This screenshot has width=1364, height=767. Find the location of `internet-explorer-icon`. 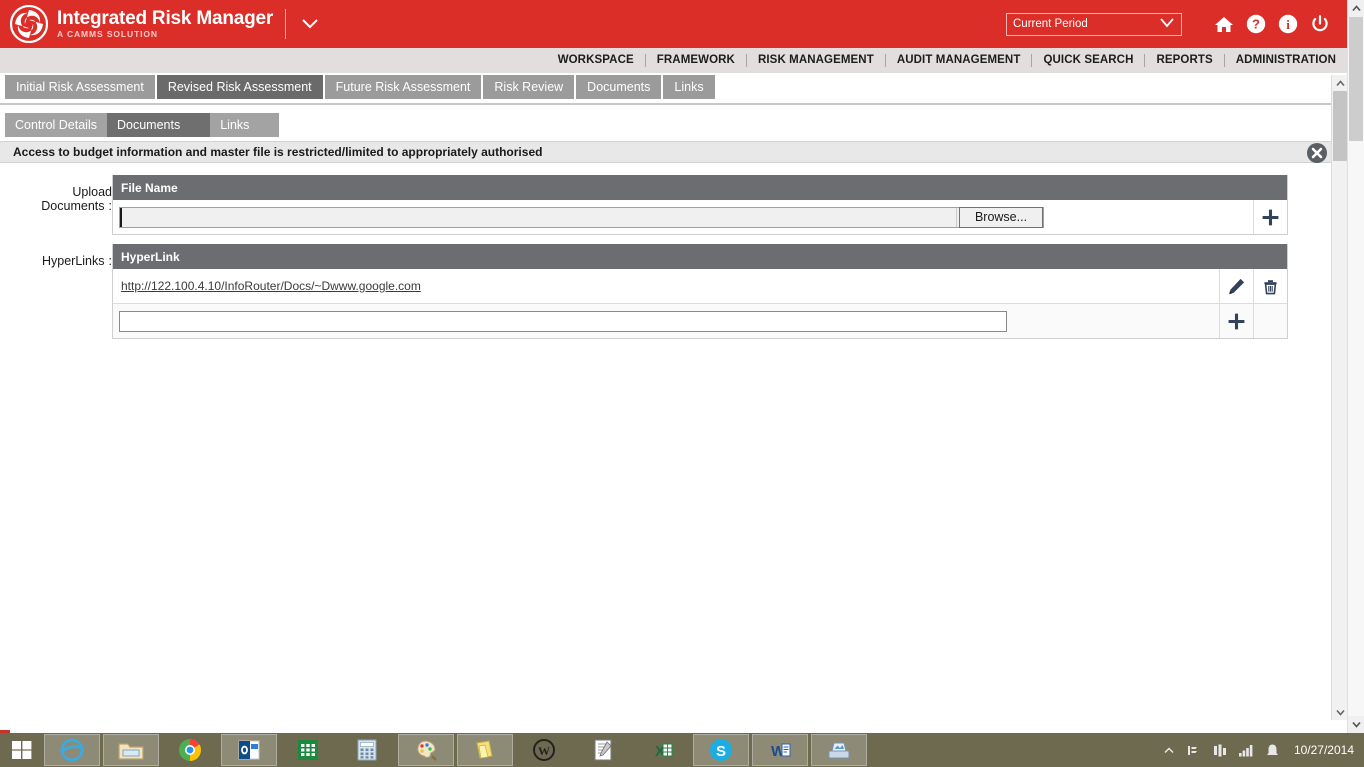

internet-explorer-icon is located at coordinates (72, 750).